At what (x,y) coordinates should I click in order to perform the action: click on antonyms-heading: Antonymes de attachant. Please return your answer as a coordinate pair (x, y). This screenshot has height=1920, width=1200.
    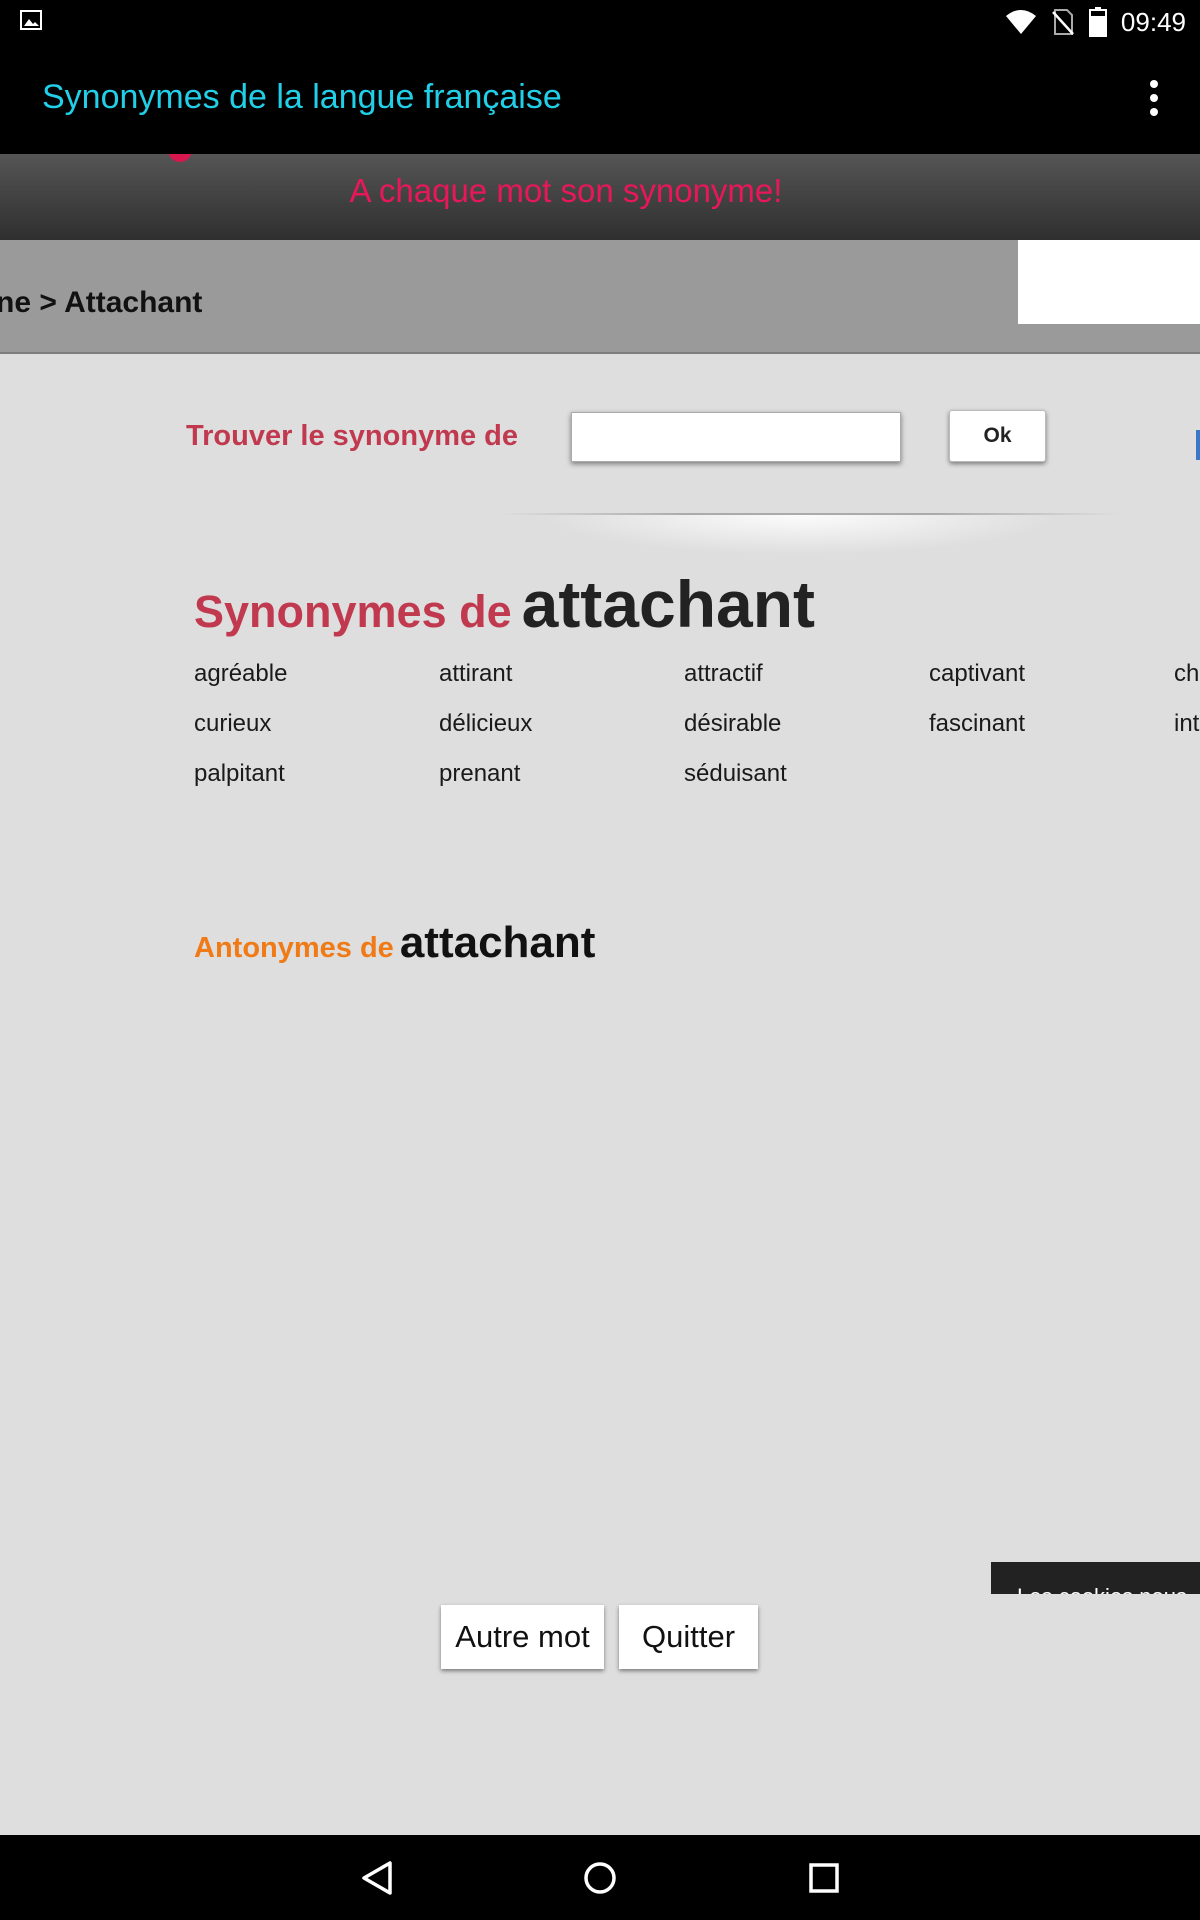
    Looking at the image, I should click on (394, 943).